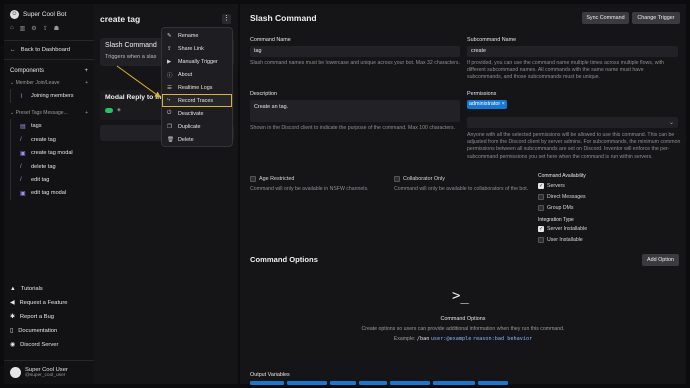  Describe the element at coordinates (572, 122) in the screenshot. I see `permissions-select: ⌄` at that location.